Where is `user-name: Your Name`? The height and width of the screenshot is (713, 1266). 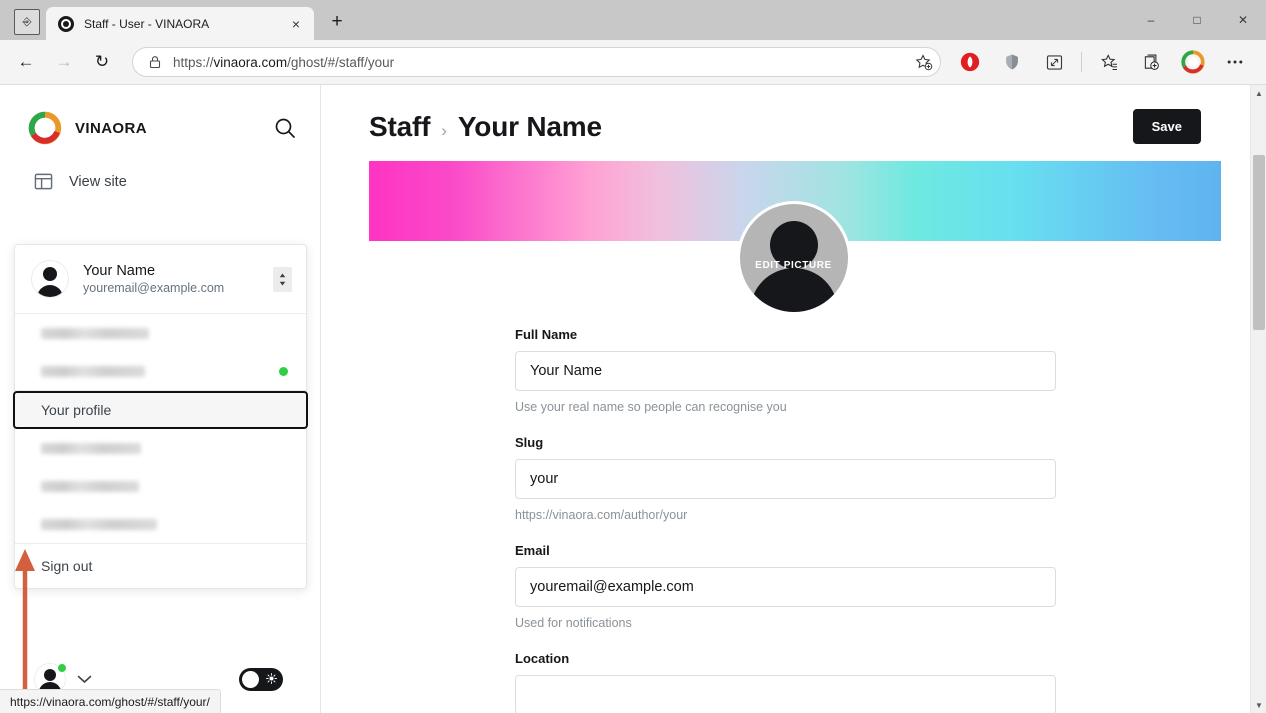 user-name: Your Name is located at coordinates (119, 270).